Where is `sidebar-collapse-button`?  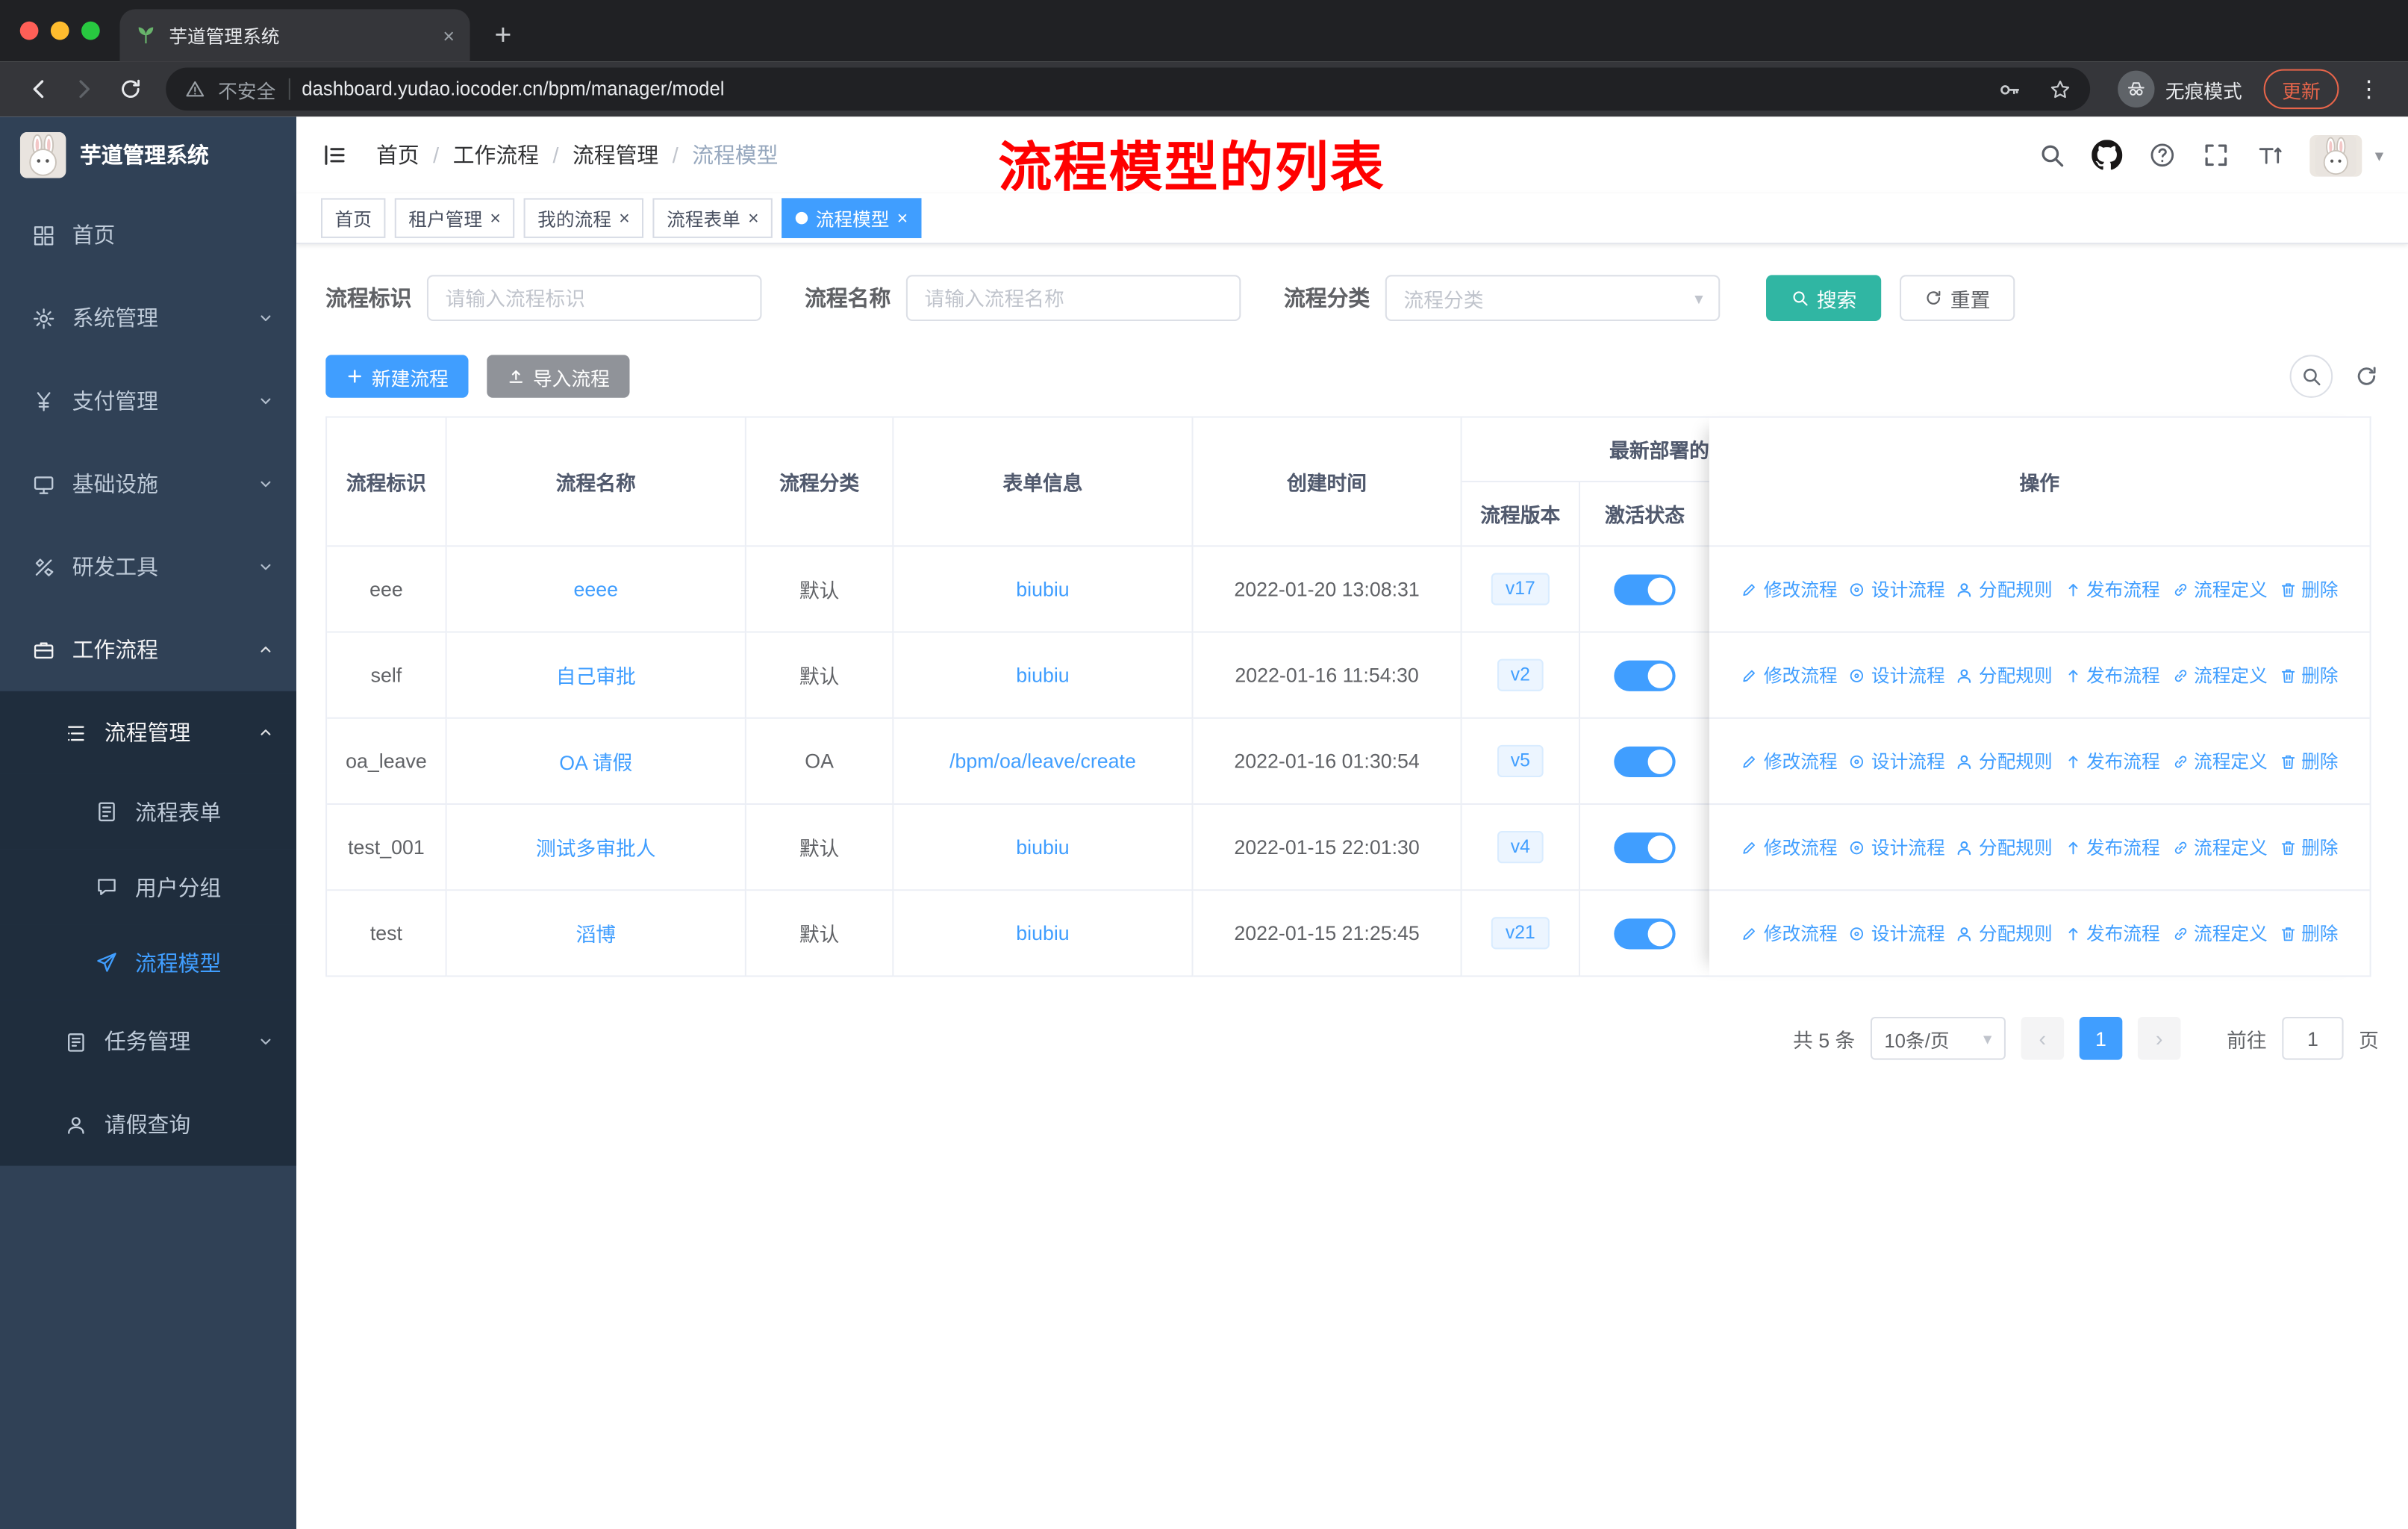
sidebar-collapse-button is located at coordinates (335, 155).